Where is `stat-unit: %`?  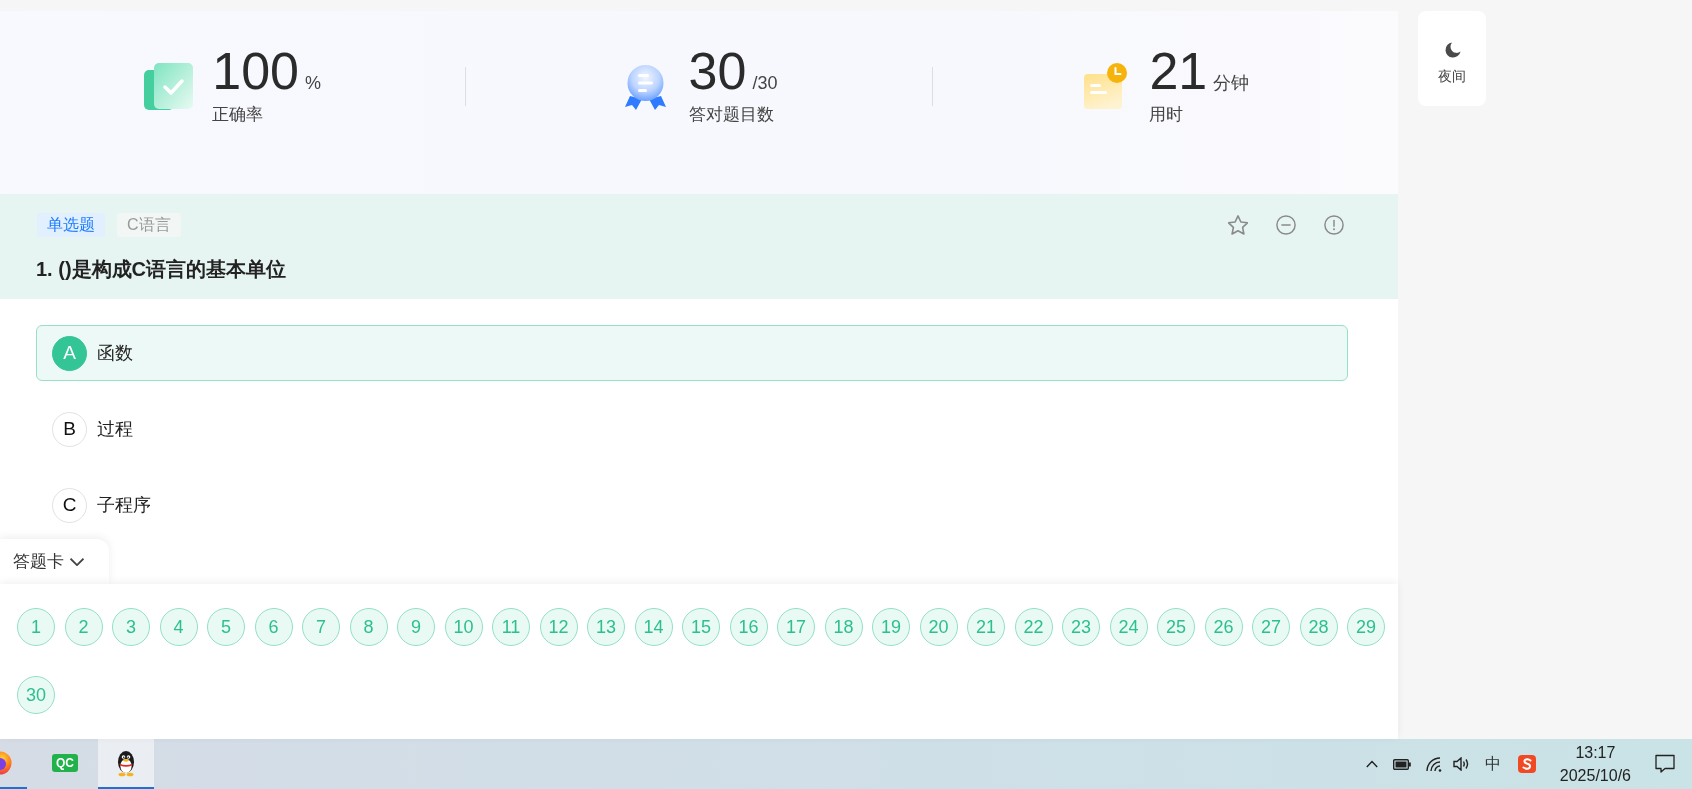 stat-unit: % is located at coordinates (313, 83).